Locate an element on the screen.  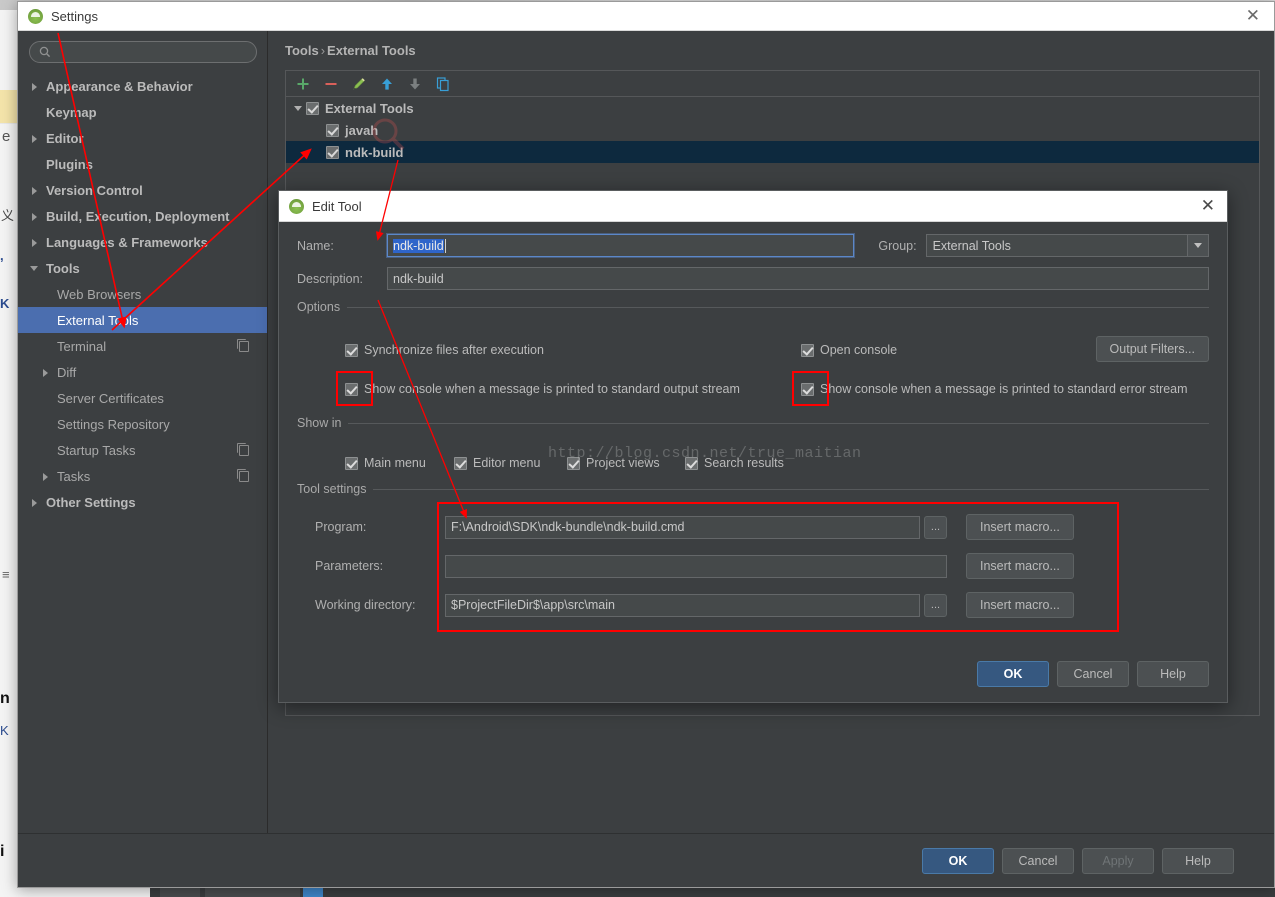
add-icon is located at coordinates (303, 84).